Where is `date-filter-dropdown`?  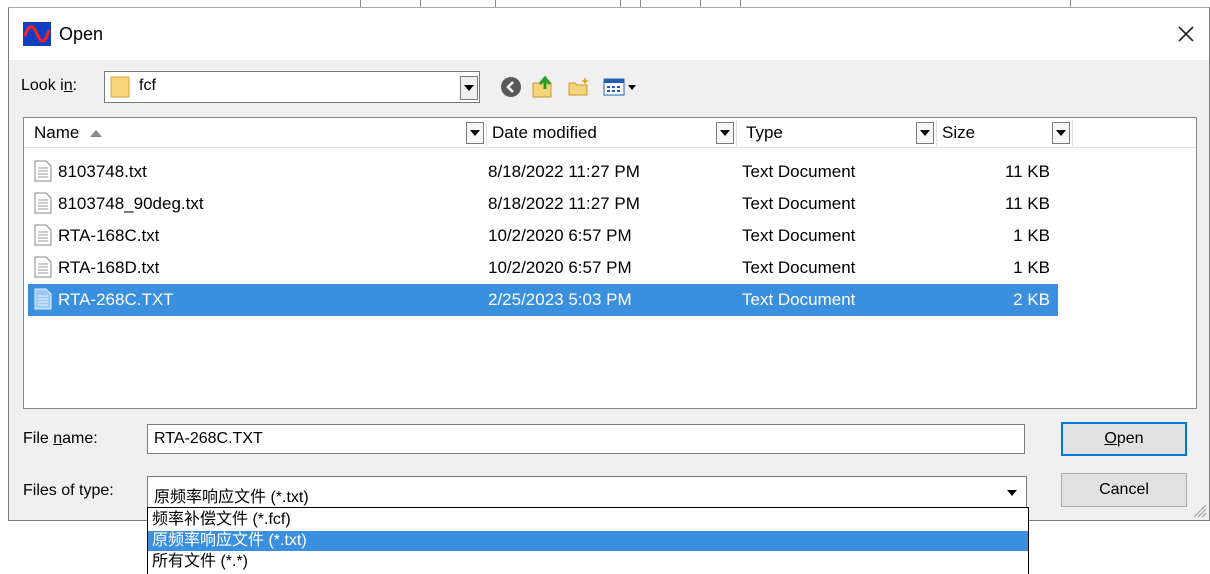 date-filter-dropdown is located at coordinates (725, 133).